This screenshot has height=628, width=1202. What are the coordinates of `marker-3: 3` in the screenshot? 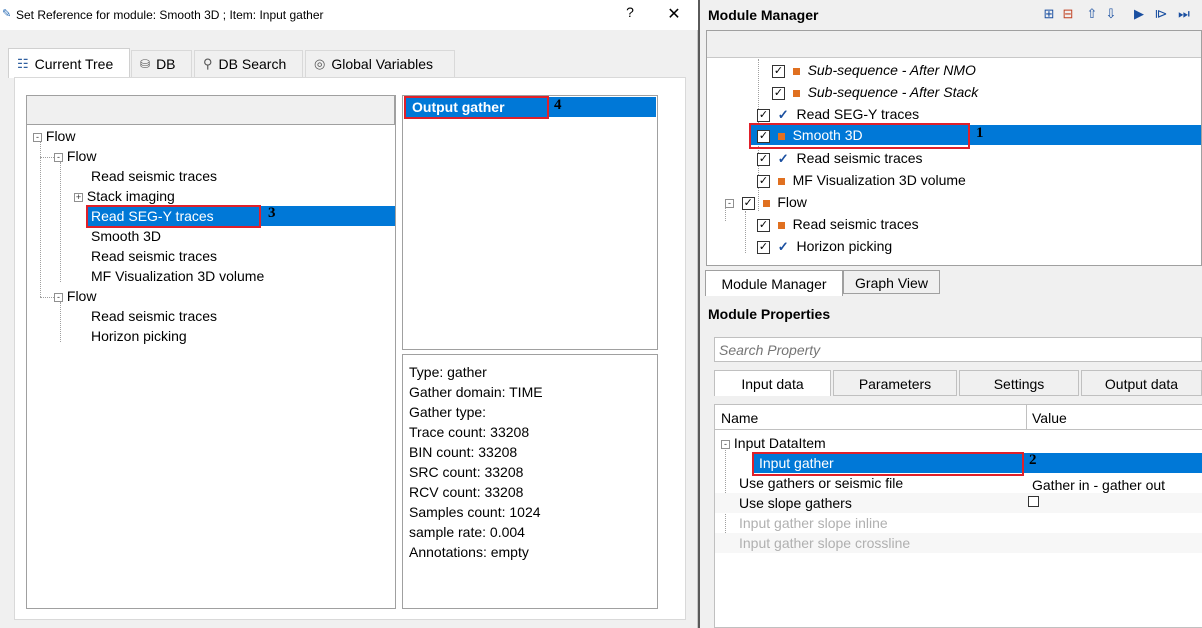 It's located at (272, 213).